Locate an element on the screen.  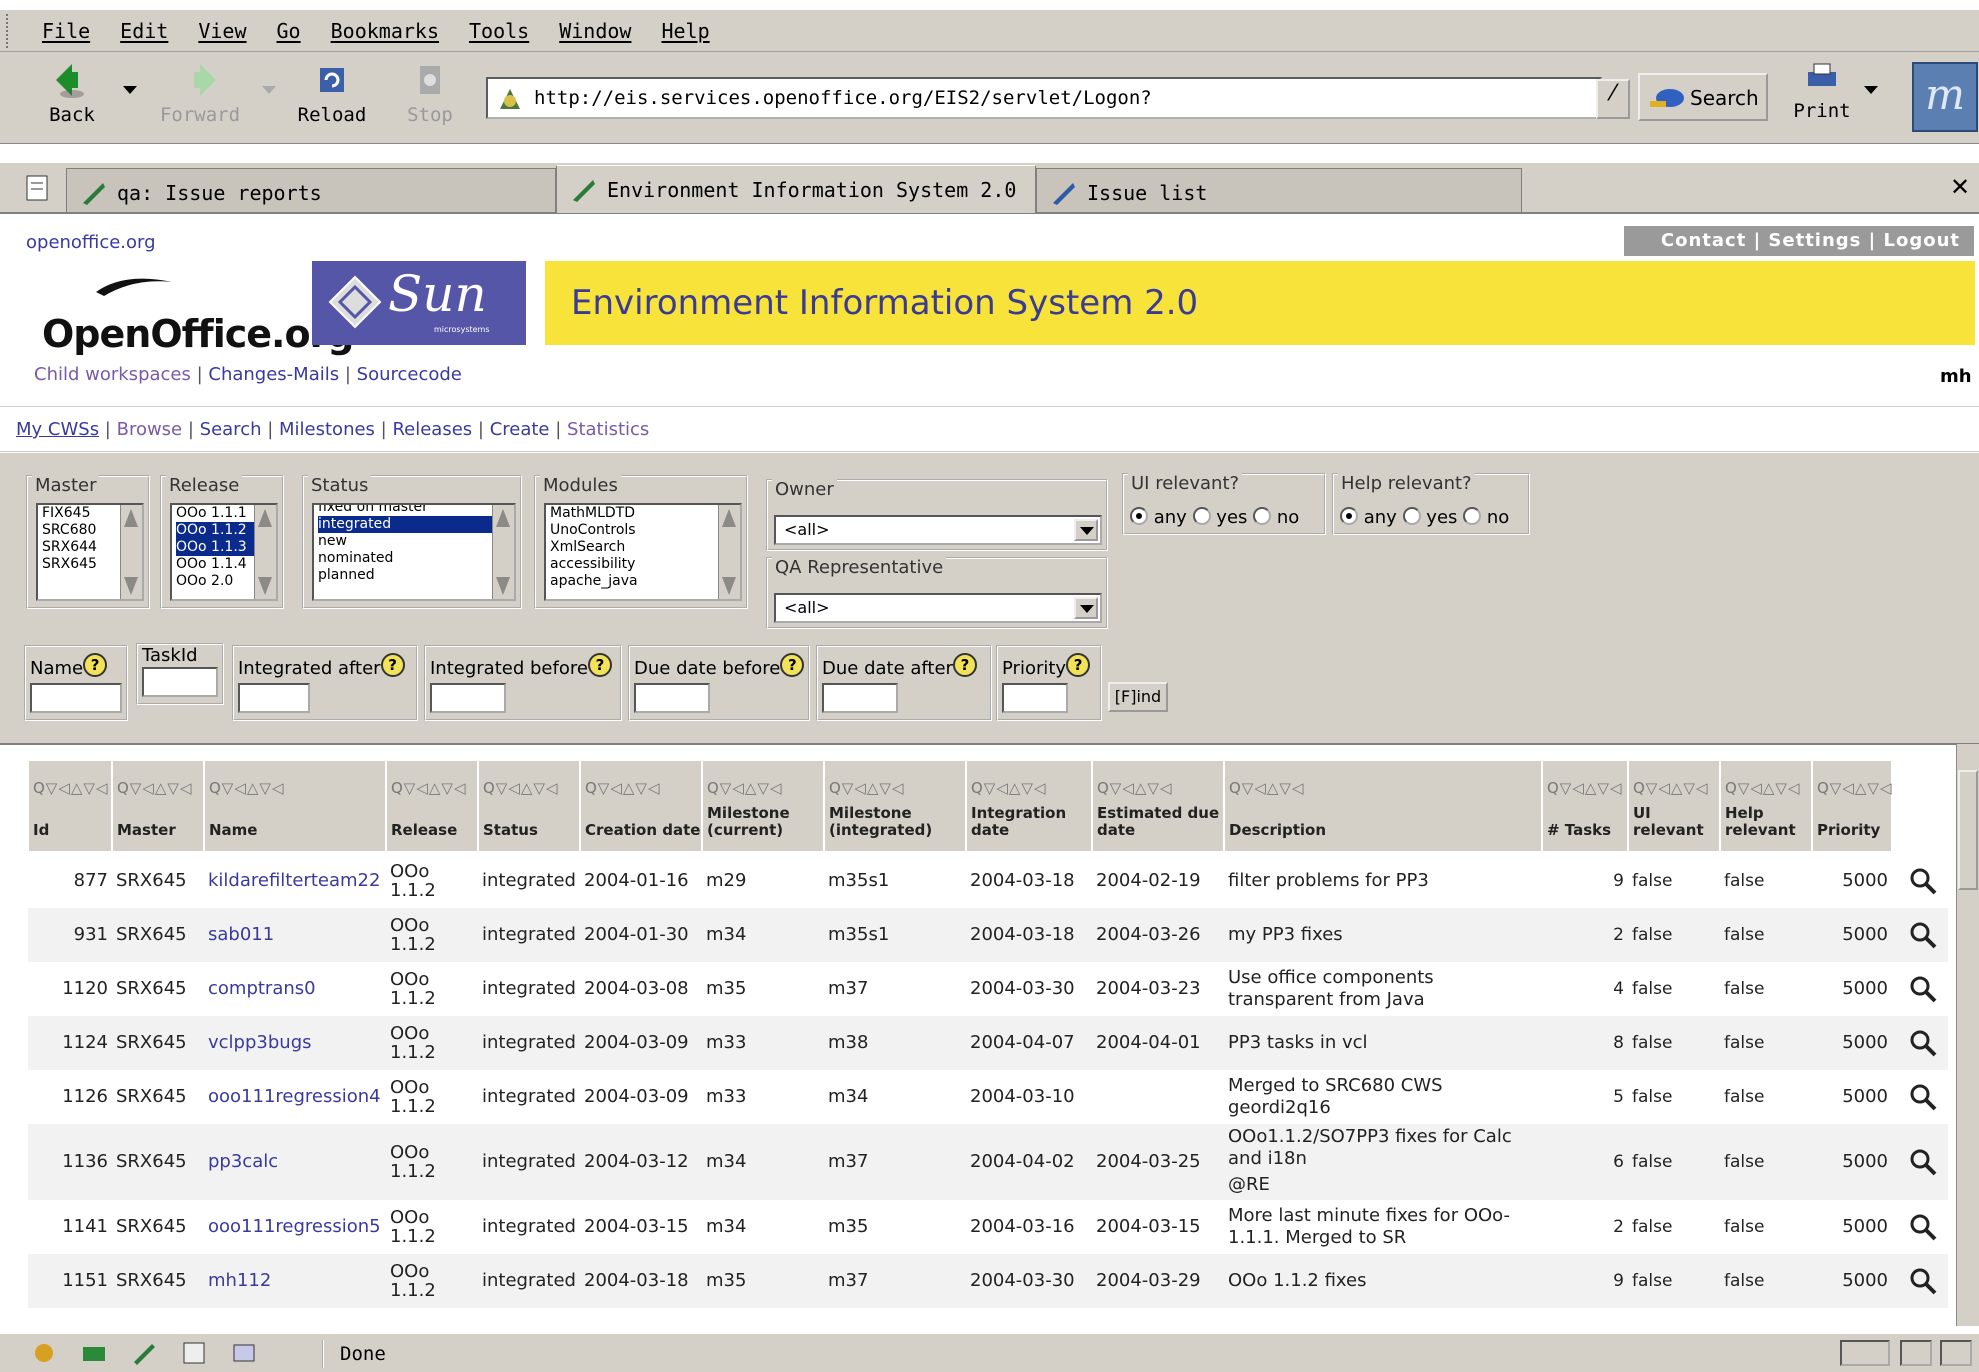
tab-qa-issue-reports: qa: Issue reports is located at coordinates (311, 190).